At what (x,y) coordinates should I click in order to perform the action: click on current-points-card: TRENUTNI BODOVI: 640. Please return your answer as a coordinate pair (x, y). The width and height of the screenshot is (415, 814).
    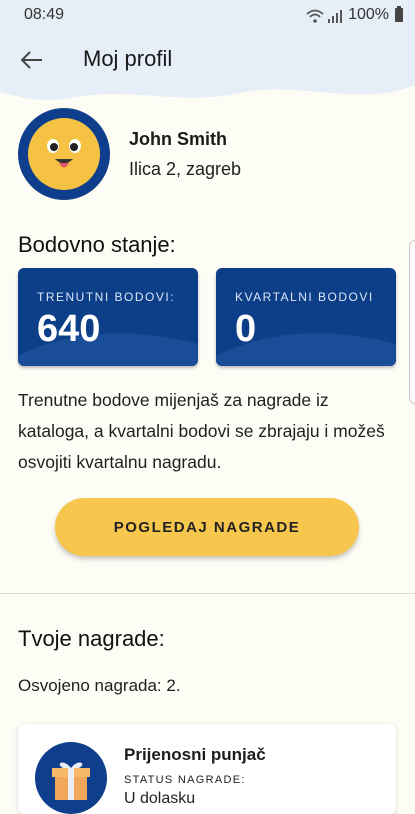
    Looking at the image, I should click on (108, 317).